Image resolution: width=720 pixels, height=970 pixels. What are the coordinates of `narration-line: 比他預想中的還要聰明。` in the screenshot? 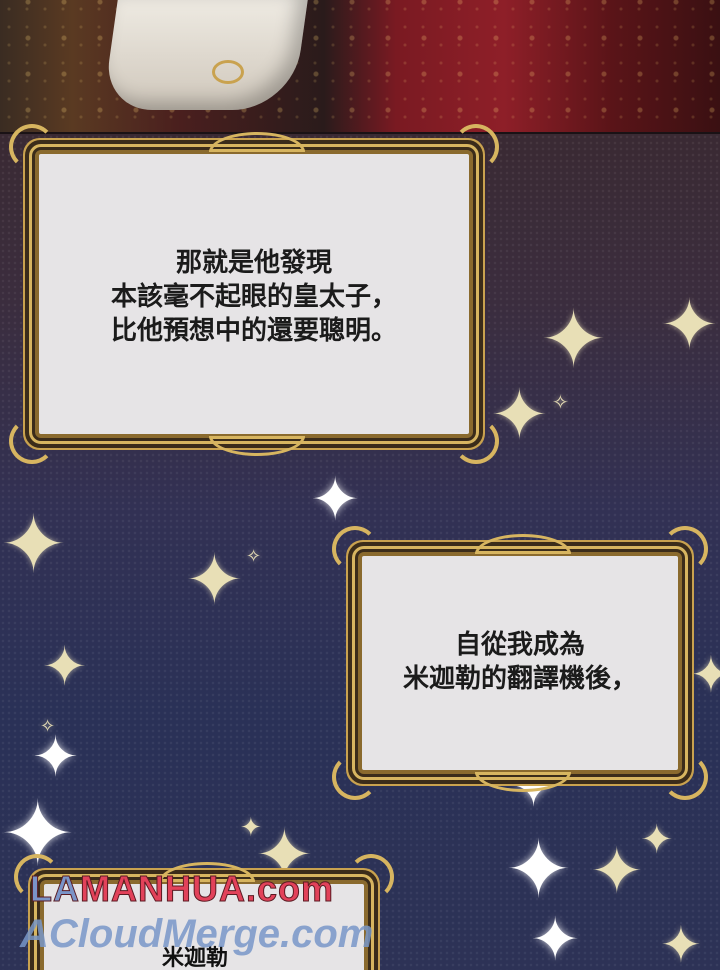 It's located at (253, 331).